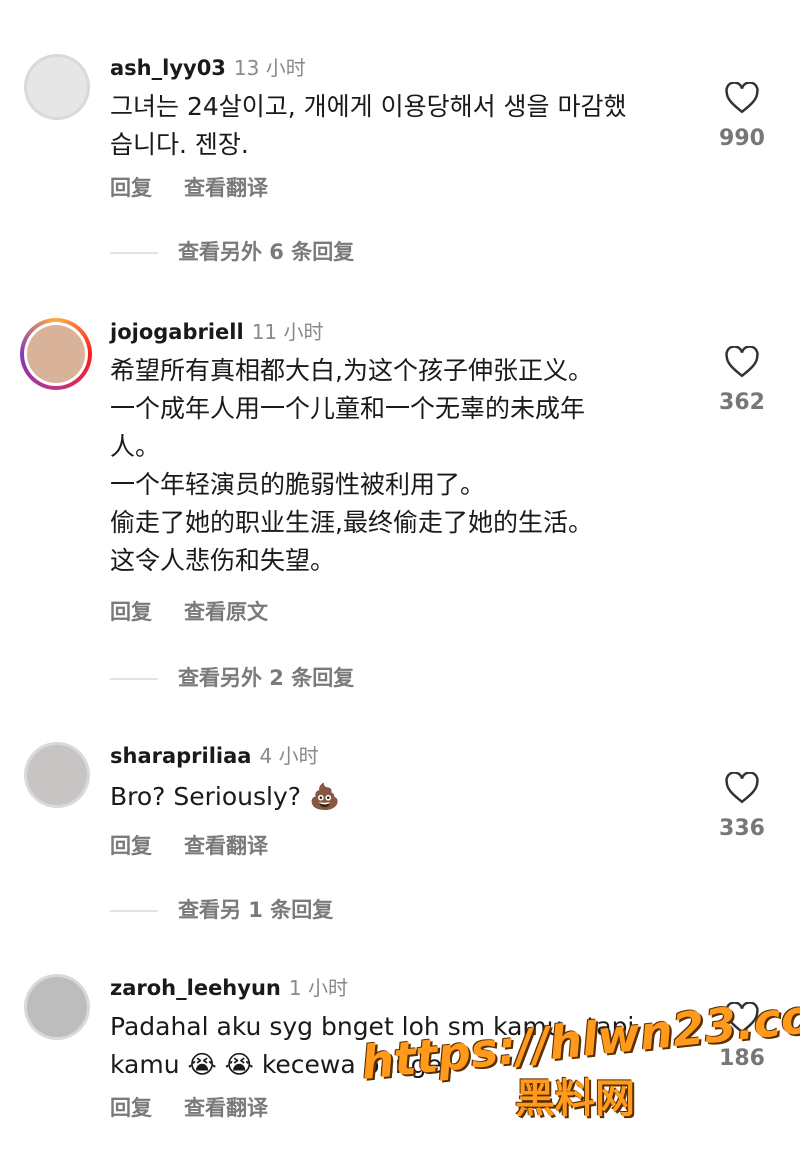  Describe the element at coordinates (742, 806) in the screenshot. I see `like-button: 336` at that location.